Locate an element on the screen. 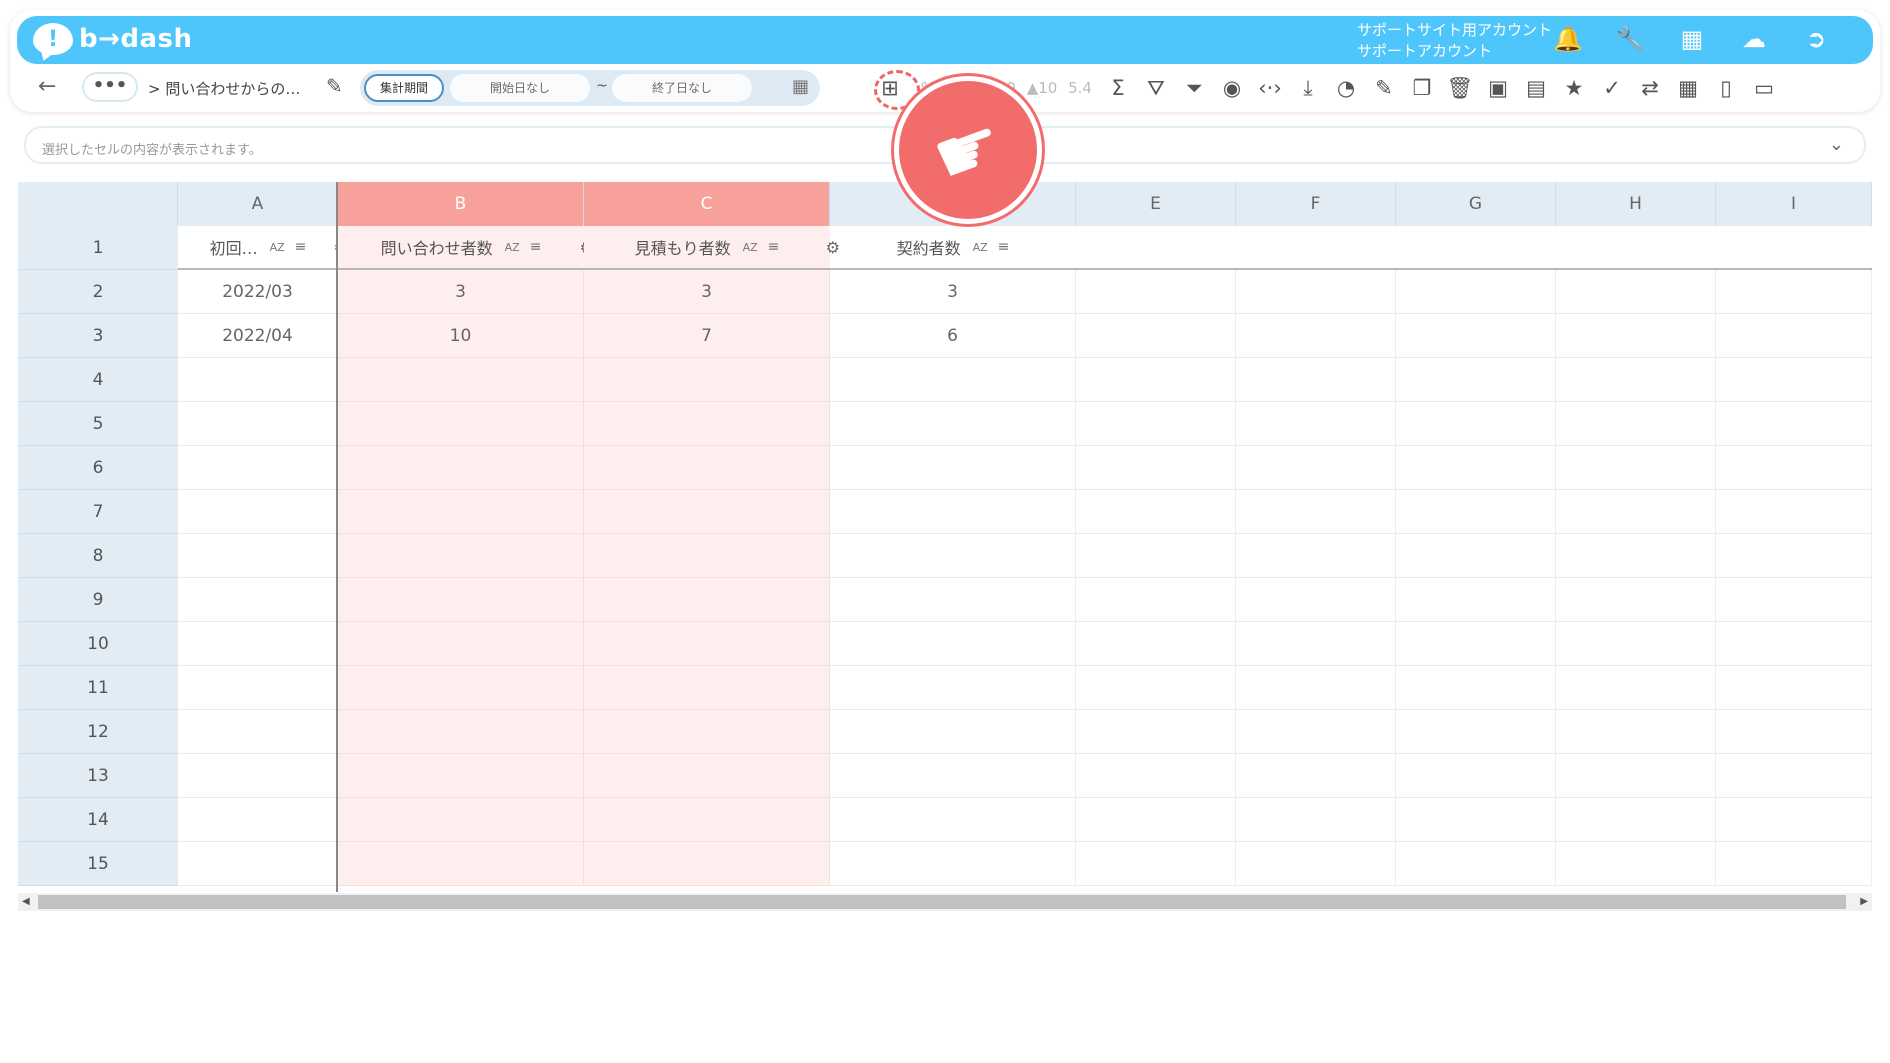 The height and width of the screenshot is (1063, 1890). clipboard-icon: ▭ is located at coordinates (1764, 88).